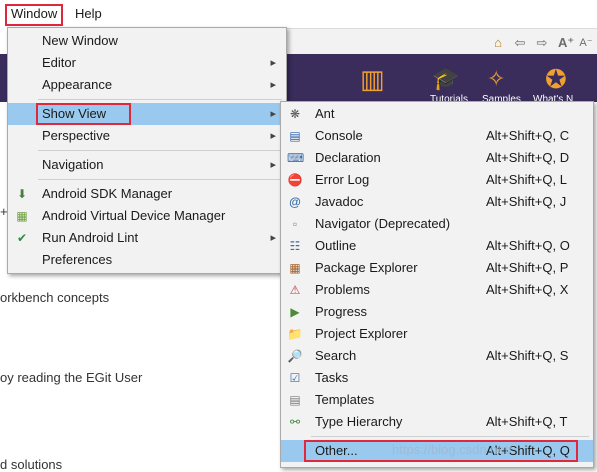 This screenshot has height=472, width=597. I want to click on menu-item-label: Android SDK Manager, so click(107, 193).